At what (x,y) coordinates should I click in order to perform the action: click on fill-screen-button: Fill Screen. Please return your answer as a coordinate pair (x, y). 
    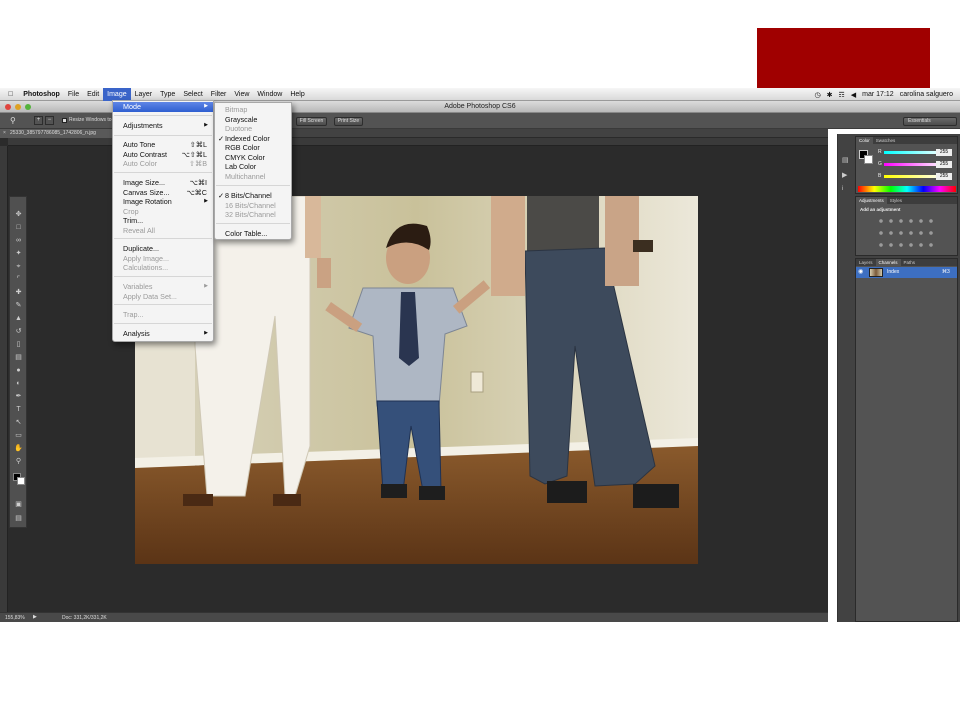
    Looking at the image, I should click on (311, 121).